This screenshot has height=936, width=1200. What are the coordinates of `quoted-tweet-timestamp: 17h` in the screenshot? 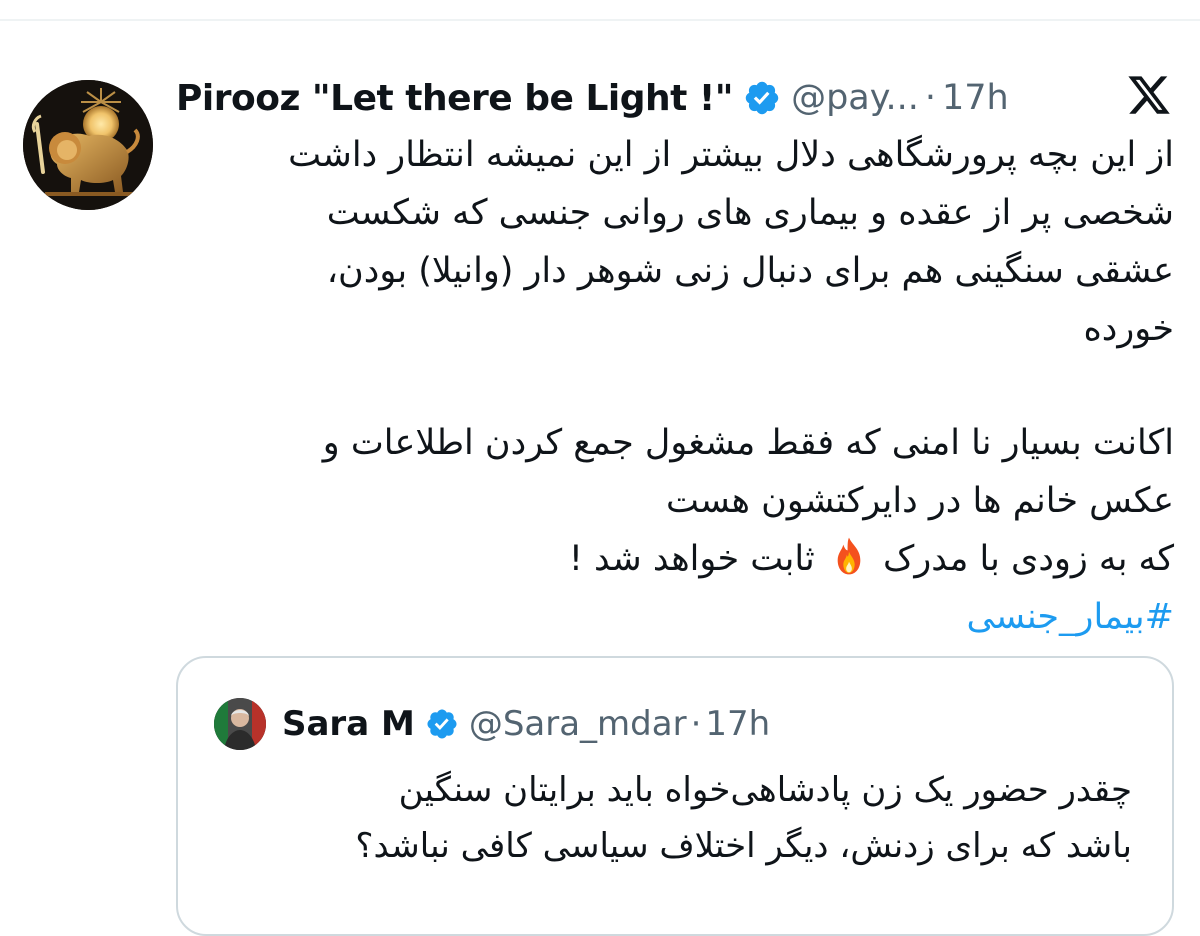 It's located at (737, 724).